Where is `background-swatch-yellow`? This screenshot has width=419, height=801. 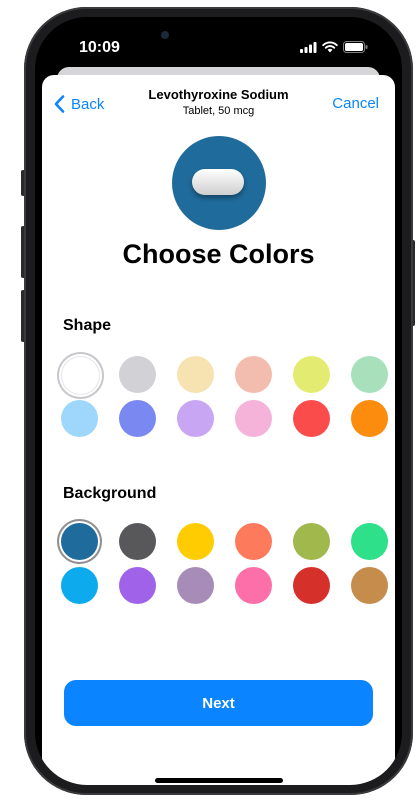
background-swatch-yellow is located at coordinates (195, 541).